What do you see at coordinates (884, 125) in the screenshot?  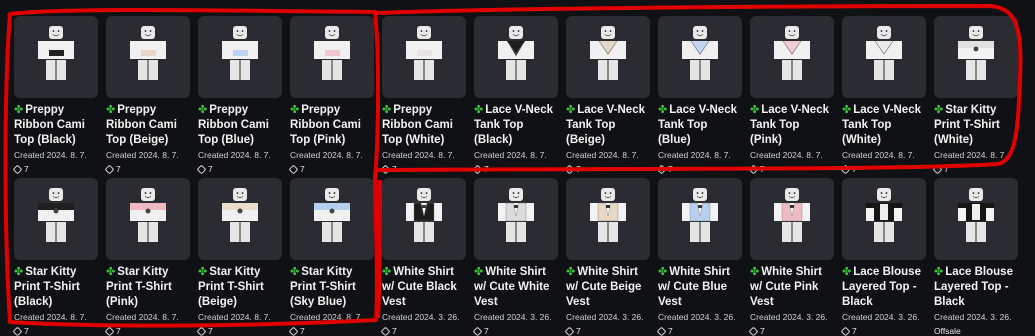 I see `item-name: ✤ Lace V-Neck Tank Top (White)` at bounding box center [884, 125].